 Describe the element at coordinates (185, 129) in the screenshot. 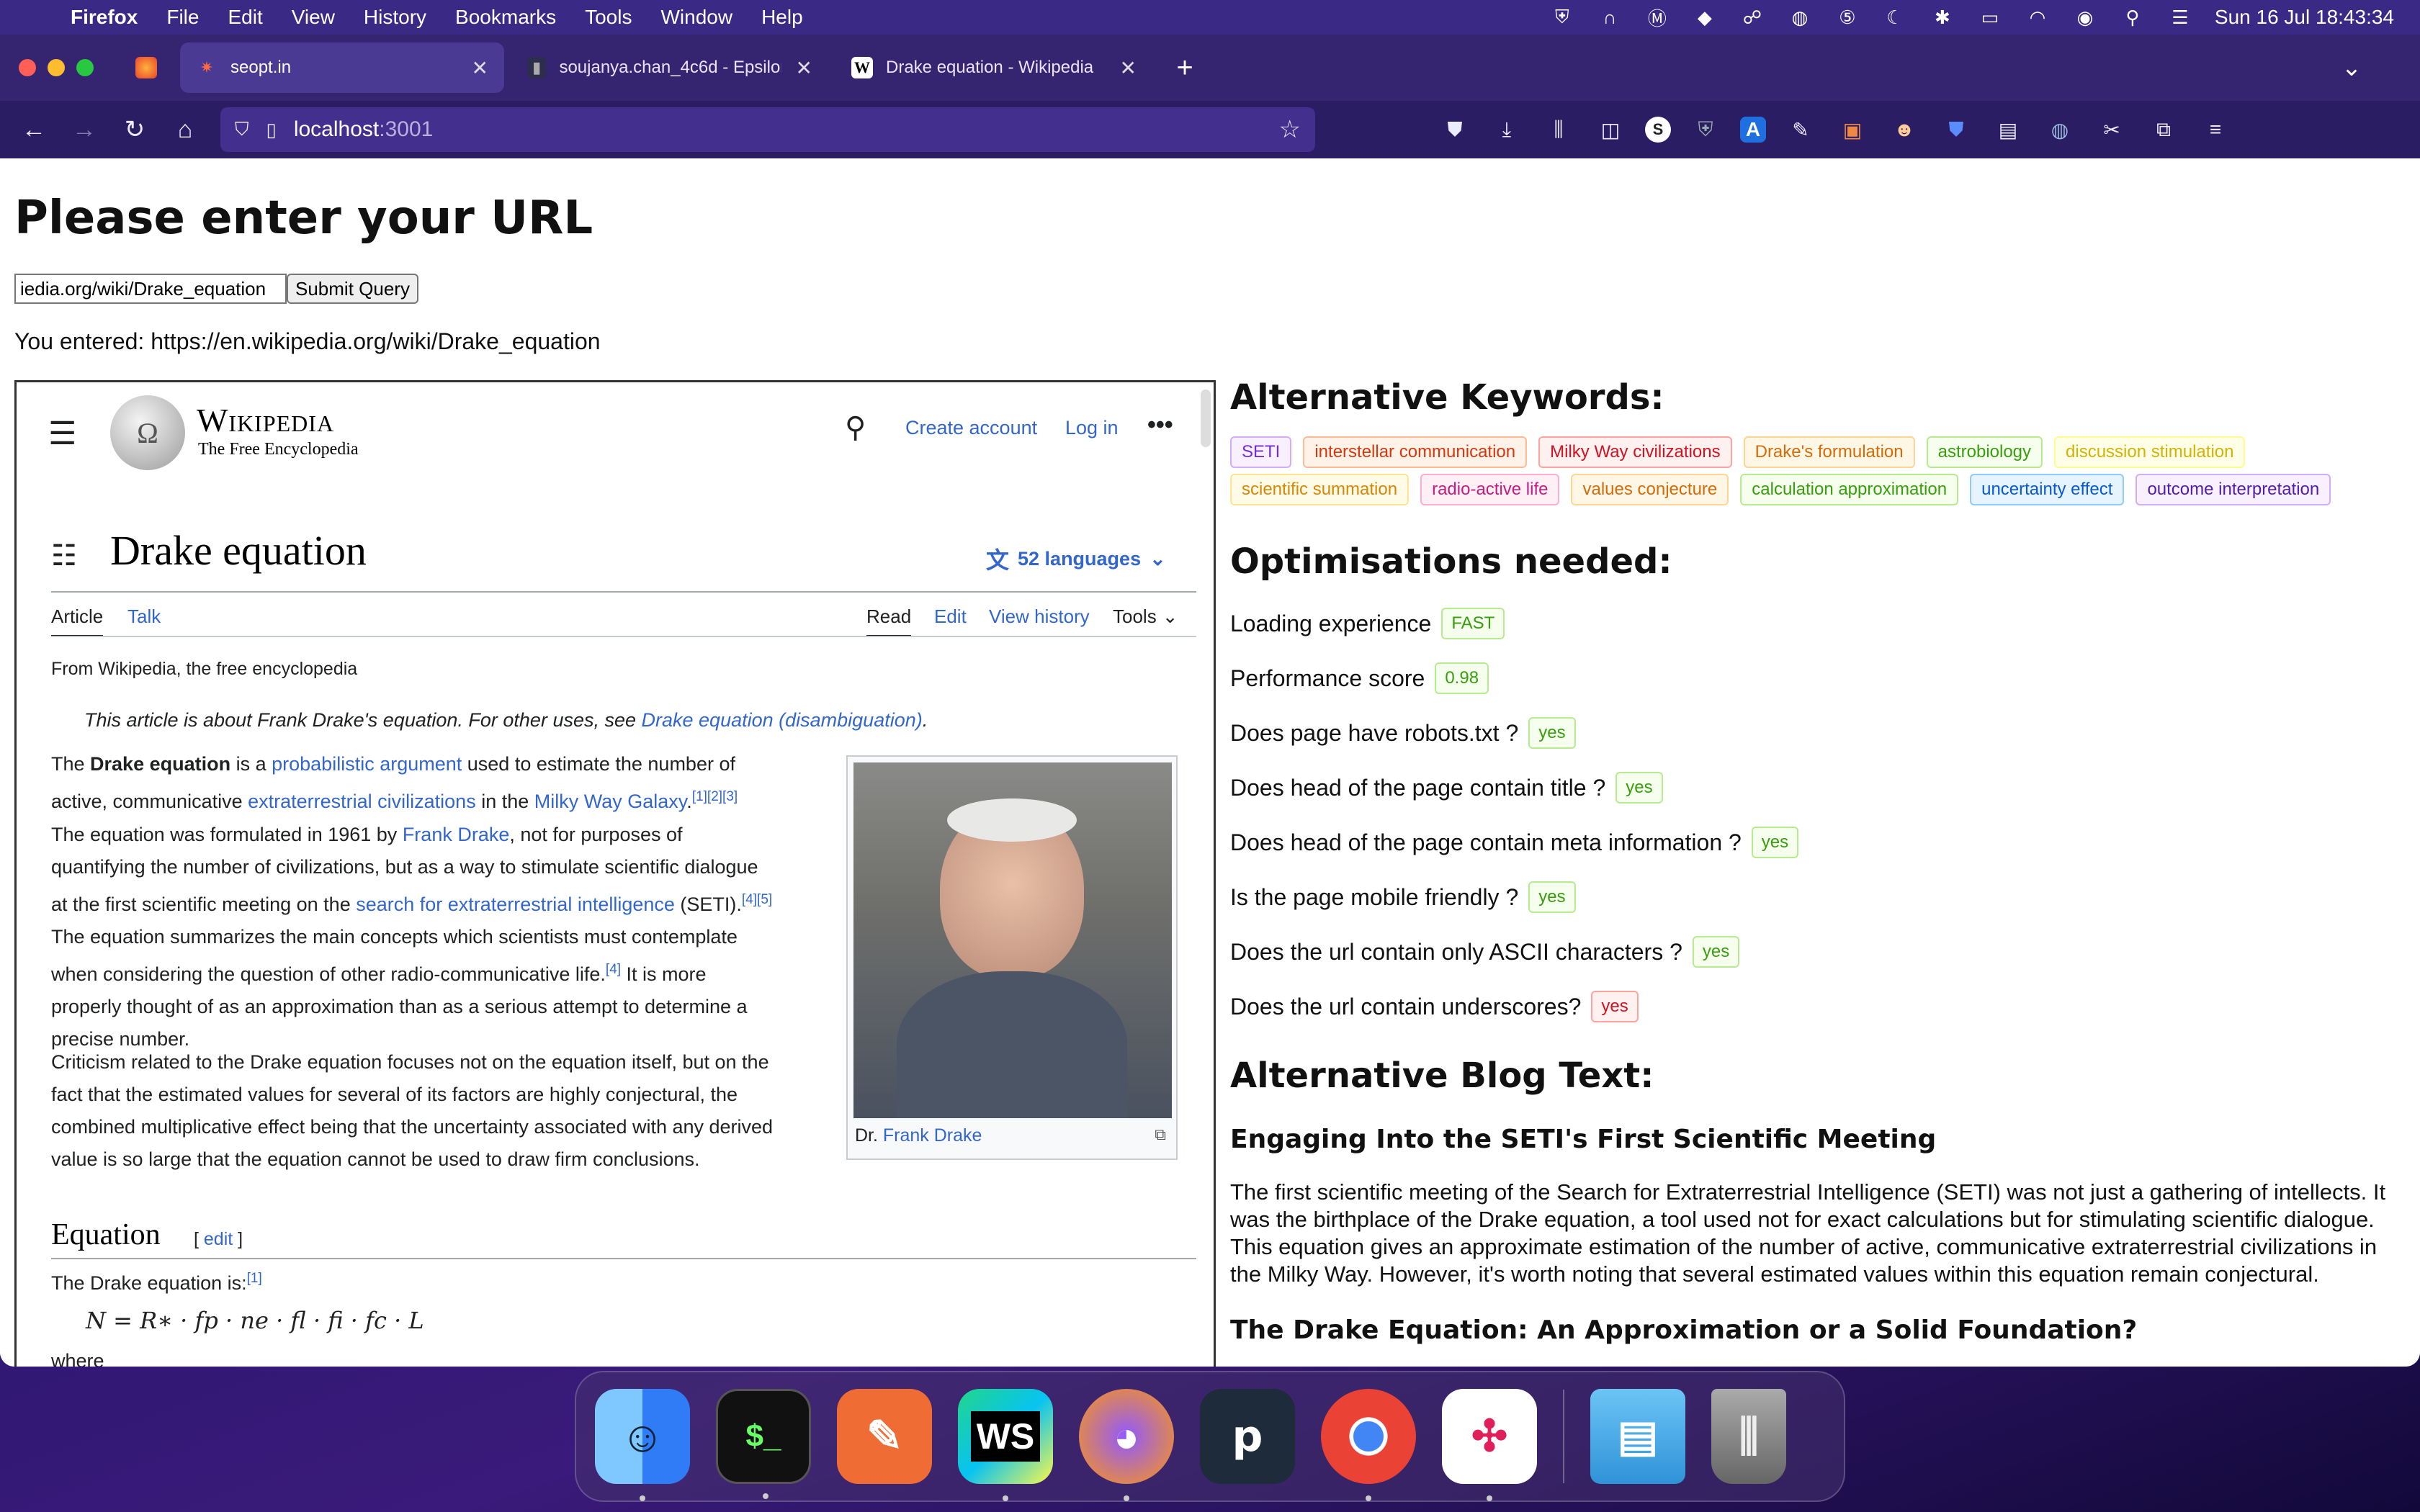

I see `home-button: ⌂` at that location.